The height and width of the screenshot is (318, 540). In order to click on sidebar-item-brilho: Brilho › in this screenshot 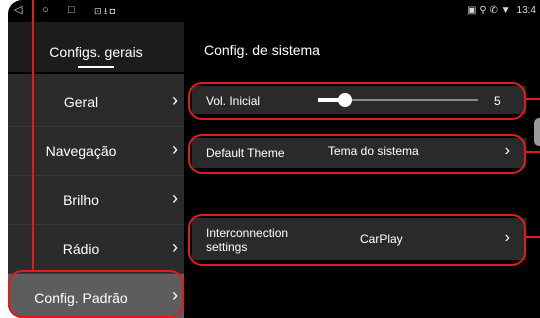, I will do `click(96, 200)`.